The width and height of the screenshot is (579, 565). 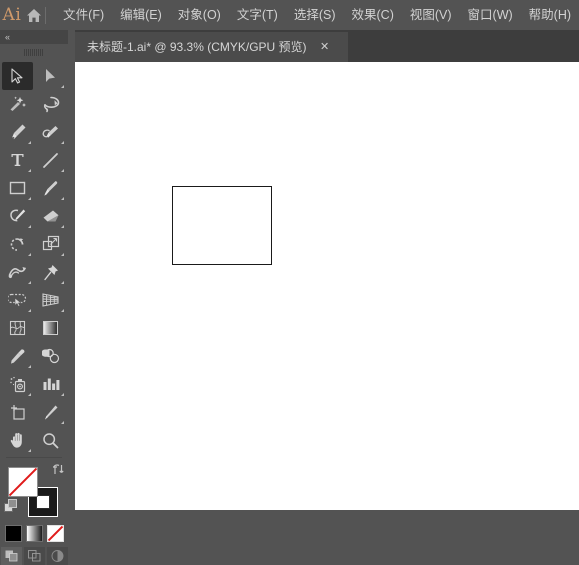 I want to click on type-t-icon, so click(x=17, y=160).